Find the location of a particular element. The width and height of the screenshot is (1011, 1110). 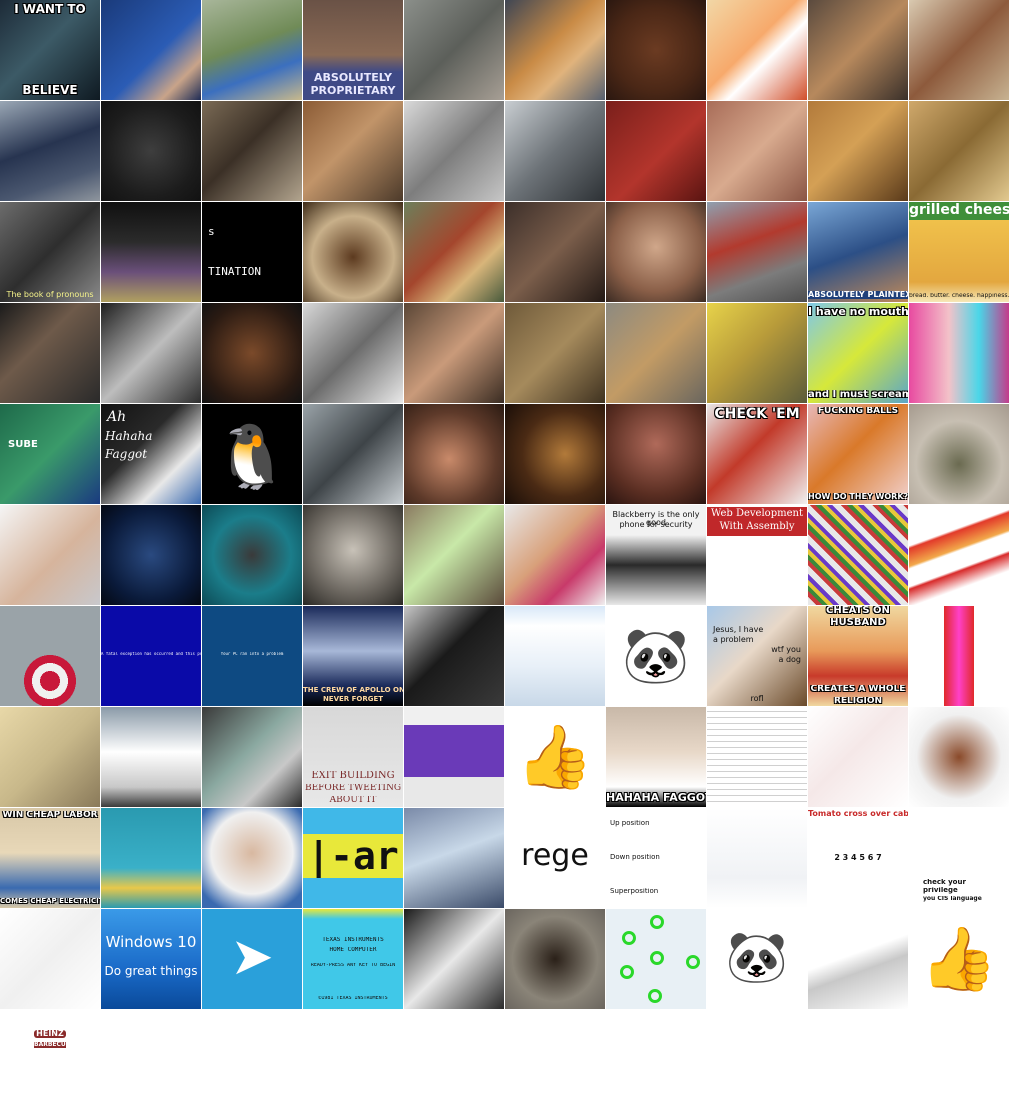

tile-partial-logo-ar: |-ar is located at coordinates (353, 858).